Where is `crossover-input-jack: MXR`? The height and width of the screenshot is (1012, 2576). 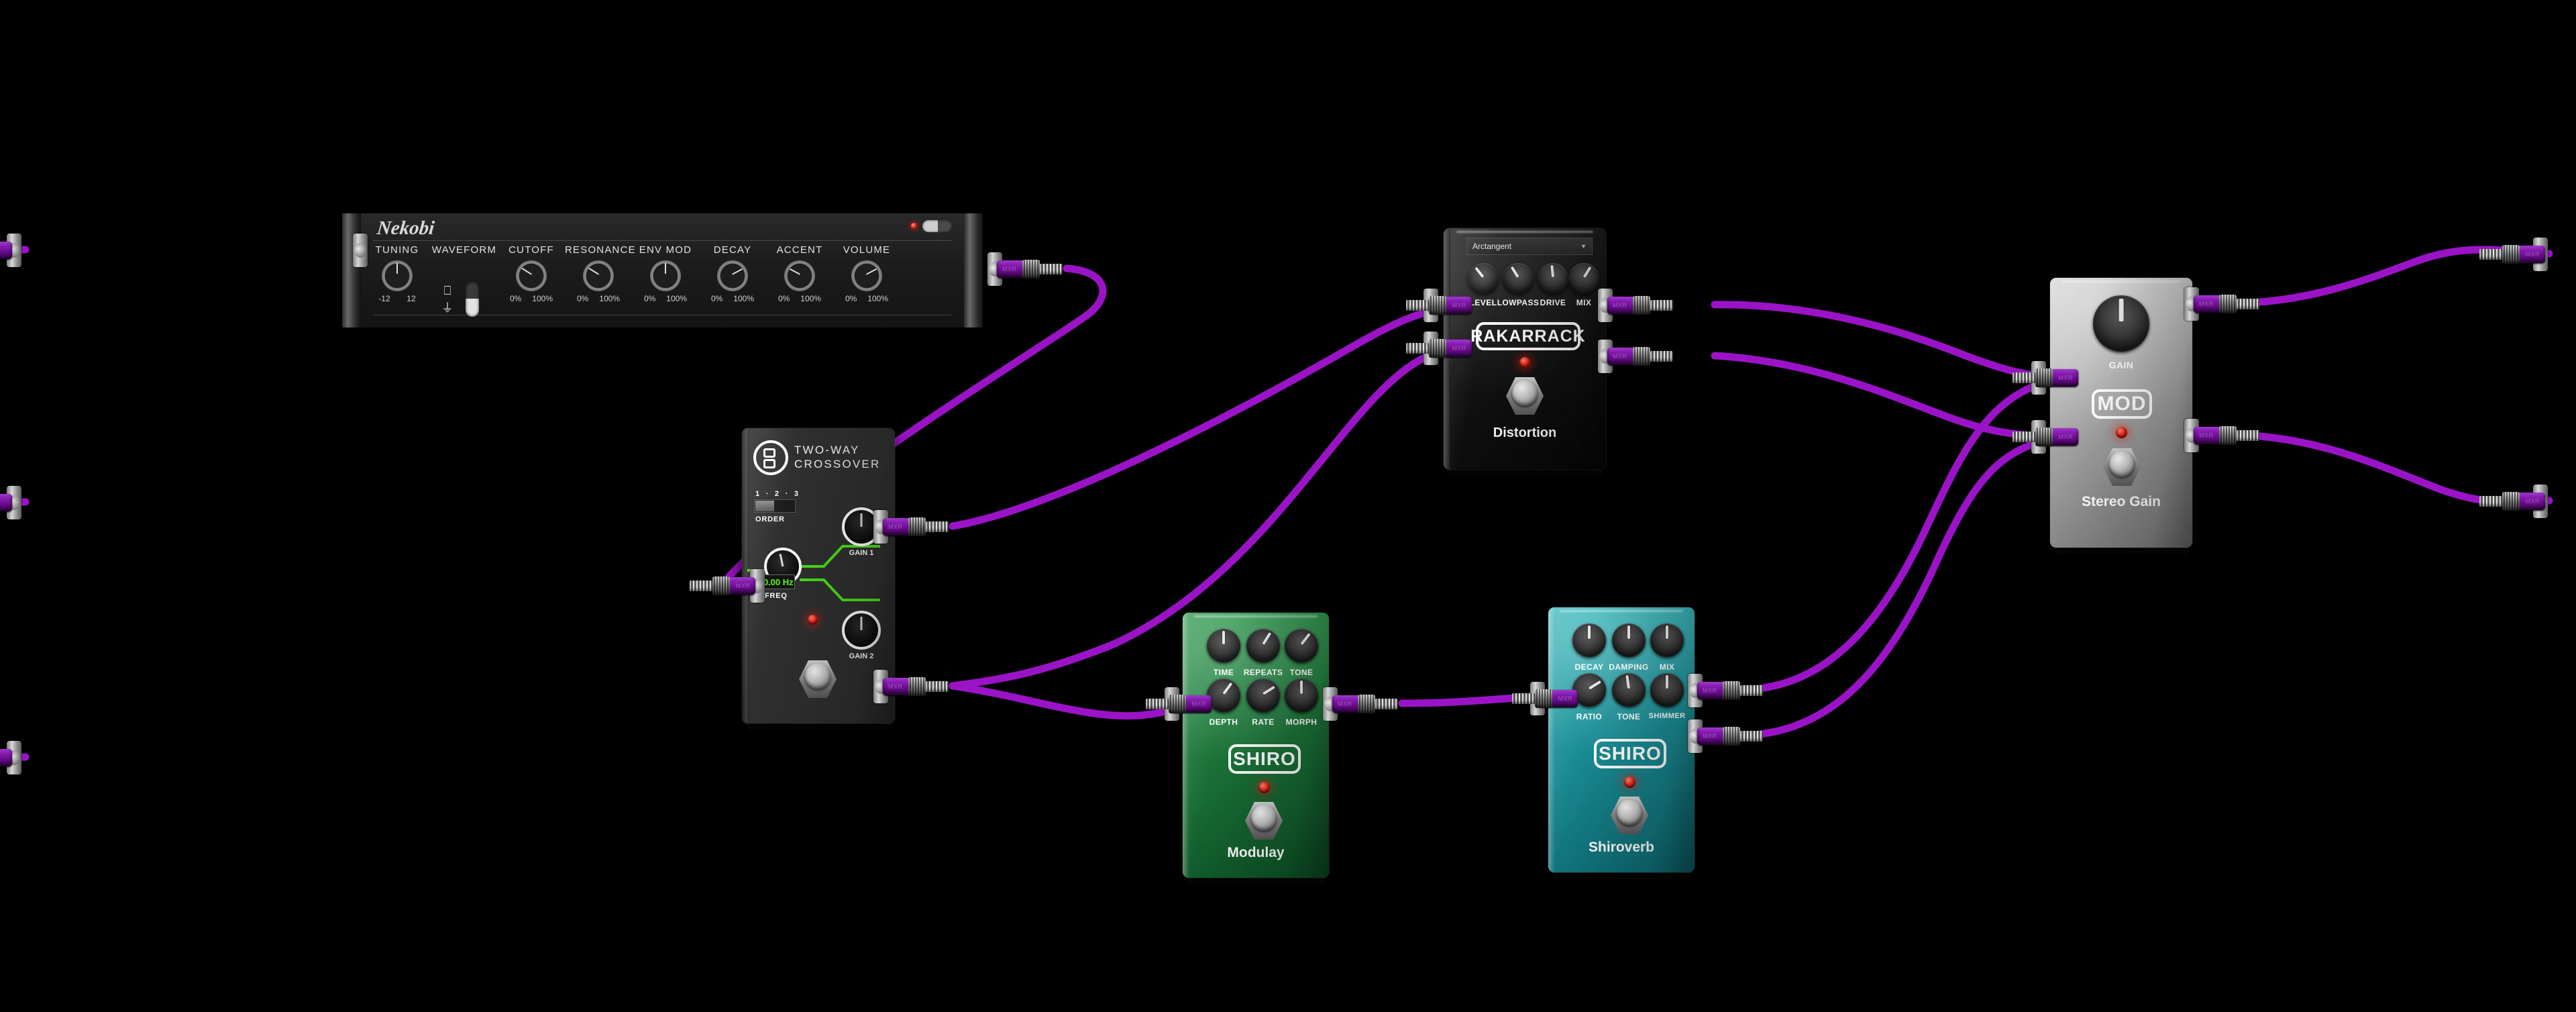
crossover-input-jack: MXR is located at coordinates (725, 586).